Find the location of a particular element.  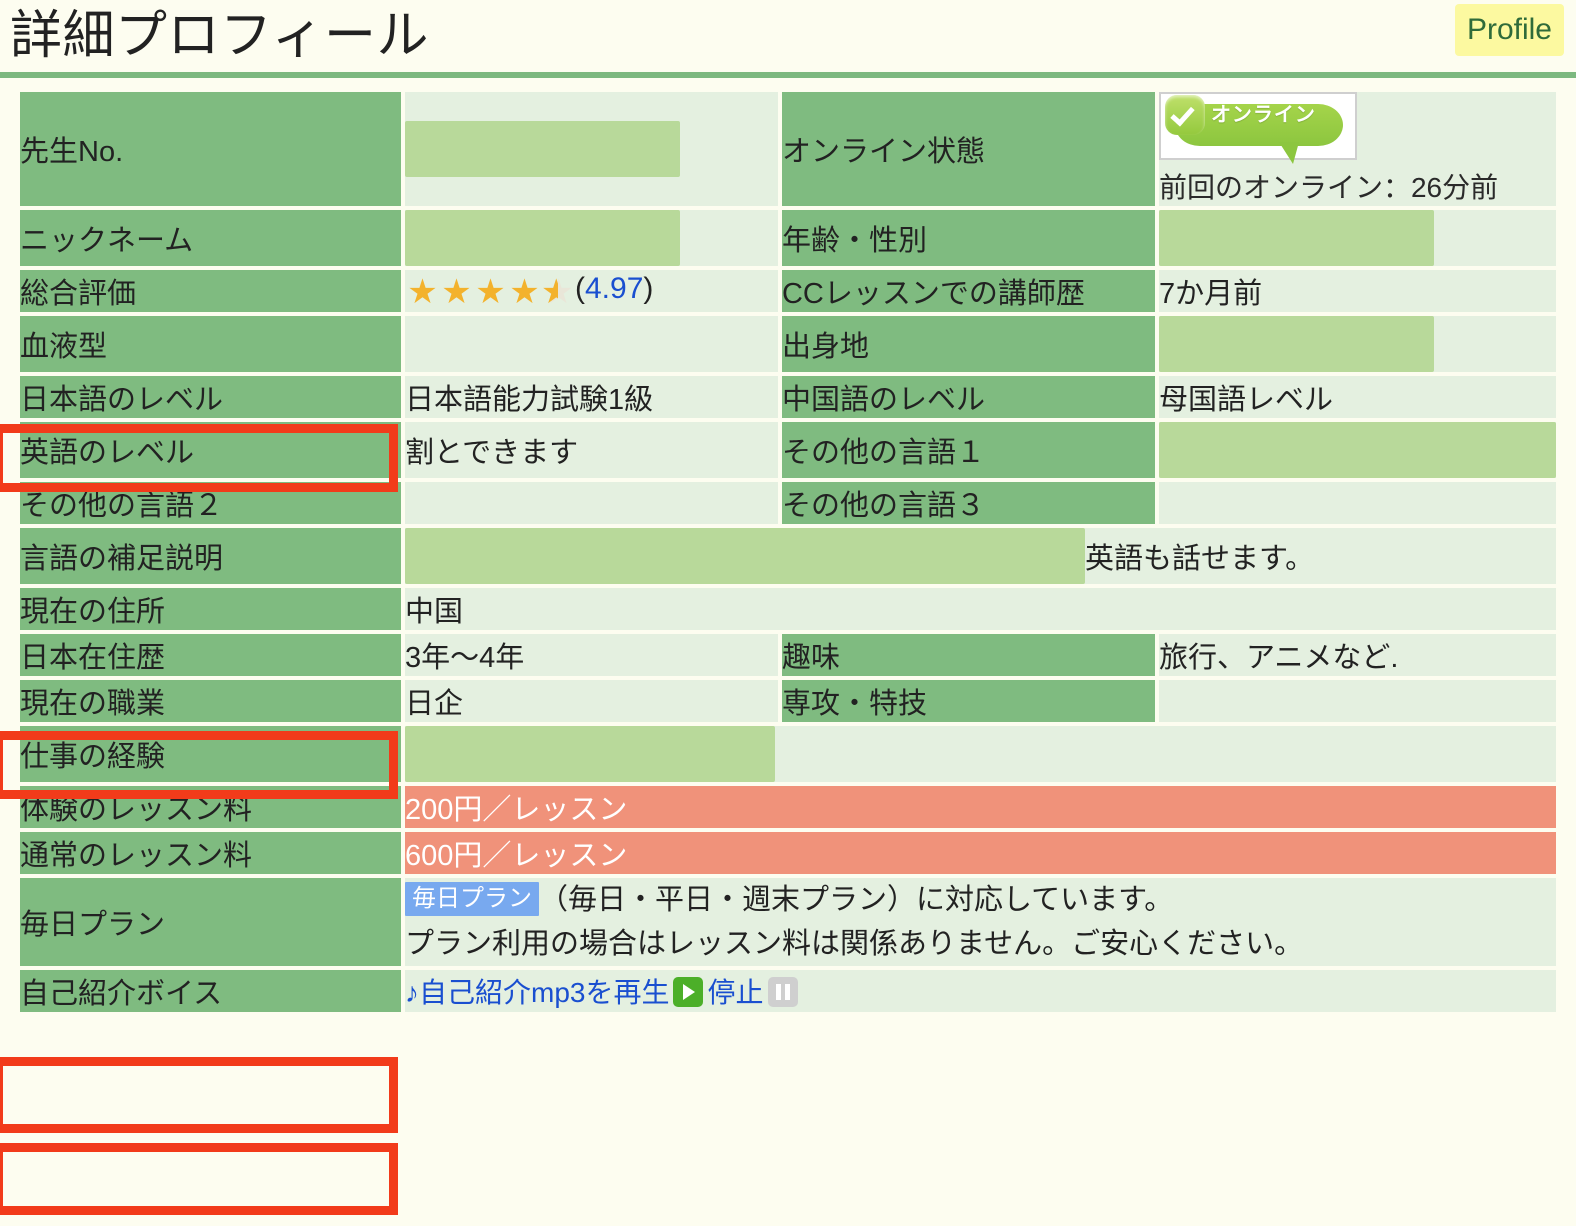

table-row: 日本語のレベル 日本語能力試験1級 中国語のレベル 母国語レベル is located at coordinates (788, 397).